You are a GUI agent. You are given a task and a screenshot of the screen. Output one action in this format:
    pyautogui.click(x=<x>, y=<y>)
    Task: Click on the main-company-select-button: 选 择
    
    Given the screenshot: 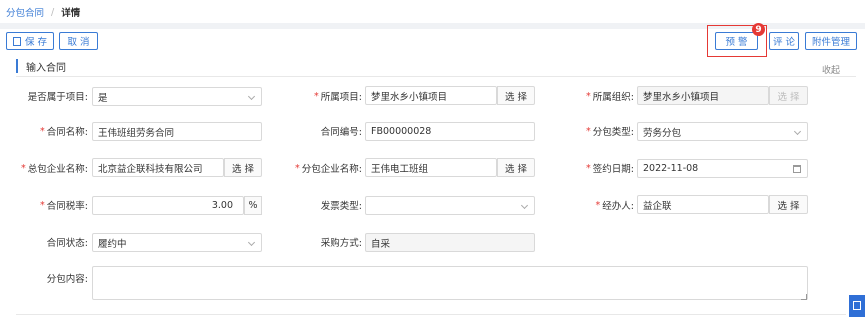 What is the action you would take?
    pyautogui.click(x=243, y=167)
    